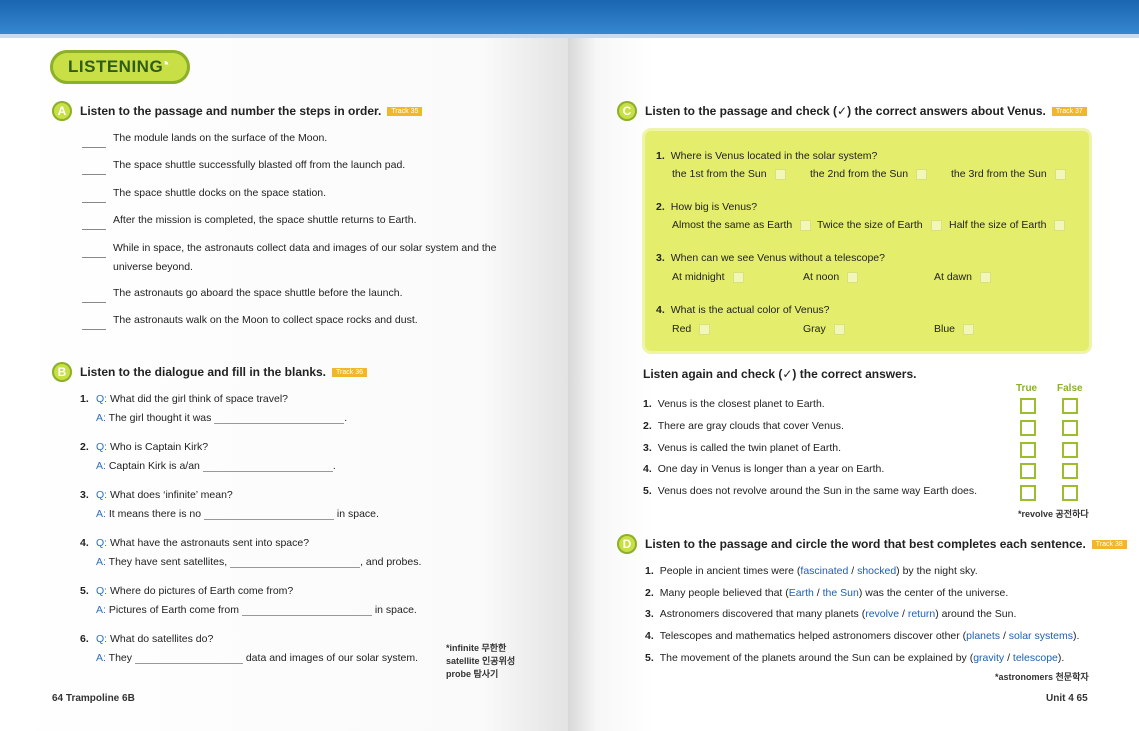 The height and width of the screenshot is (731, 1139). What do you see at coordinates (730, 571) in the screenshot?
I see `sentence-pre: People in ancient times were (` at bounding box center [730, 571].